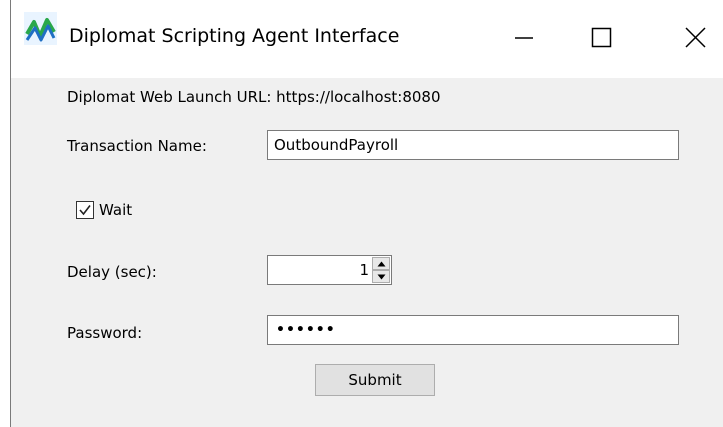  I want to click on submit-button: Submit, so click(375, 380).